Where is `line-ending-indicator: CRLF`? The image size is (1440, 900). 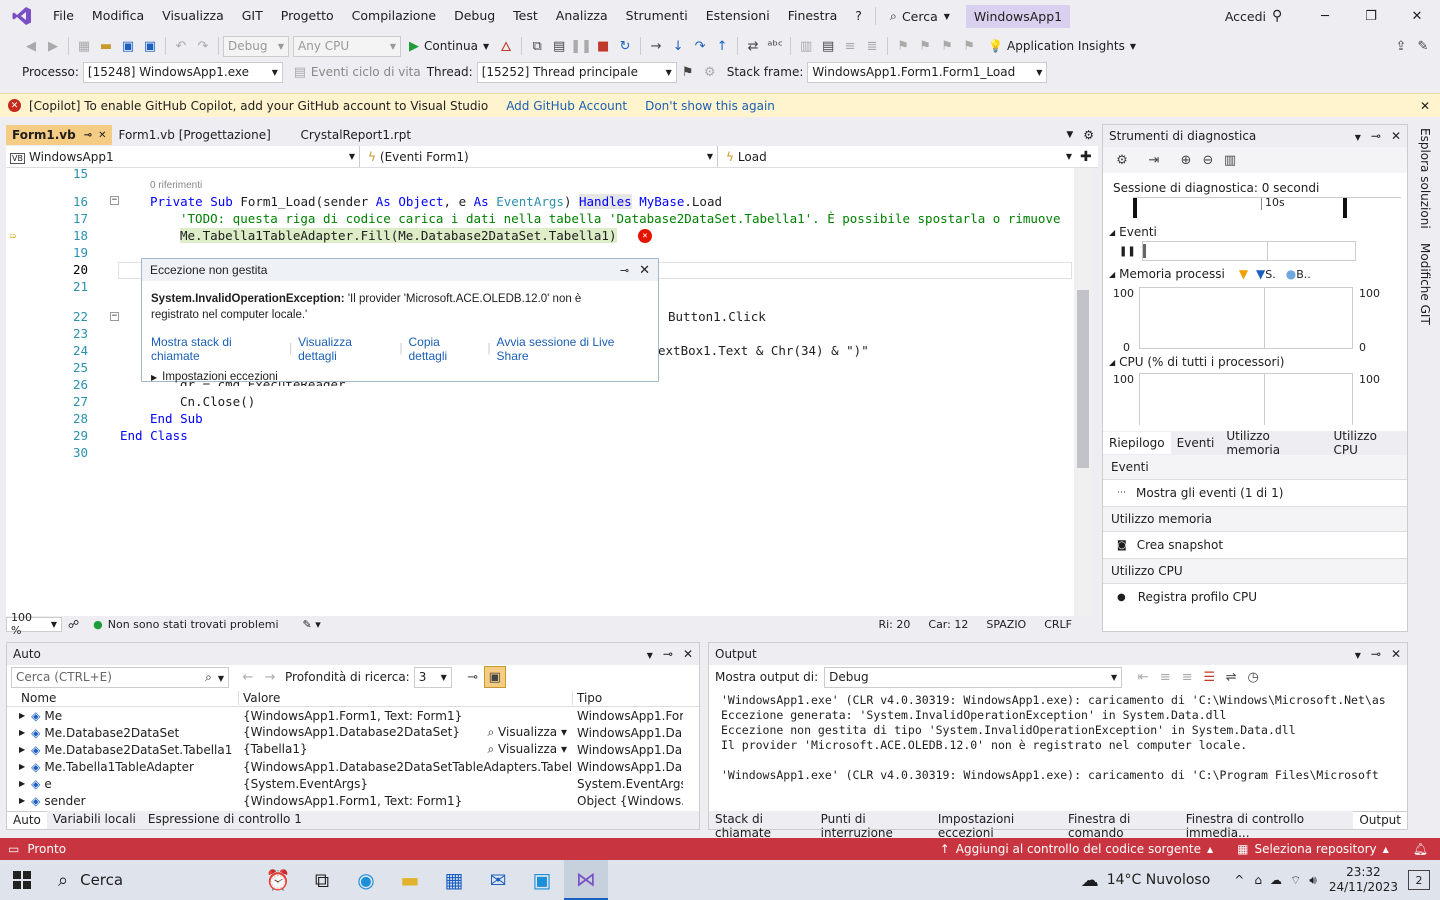
line-ending-indicator: CRLF is located at coordinates (1058, 624).